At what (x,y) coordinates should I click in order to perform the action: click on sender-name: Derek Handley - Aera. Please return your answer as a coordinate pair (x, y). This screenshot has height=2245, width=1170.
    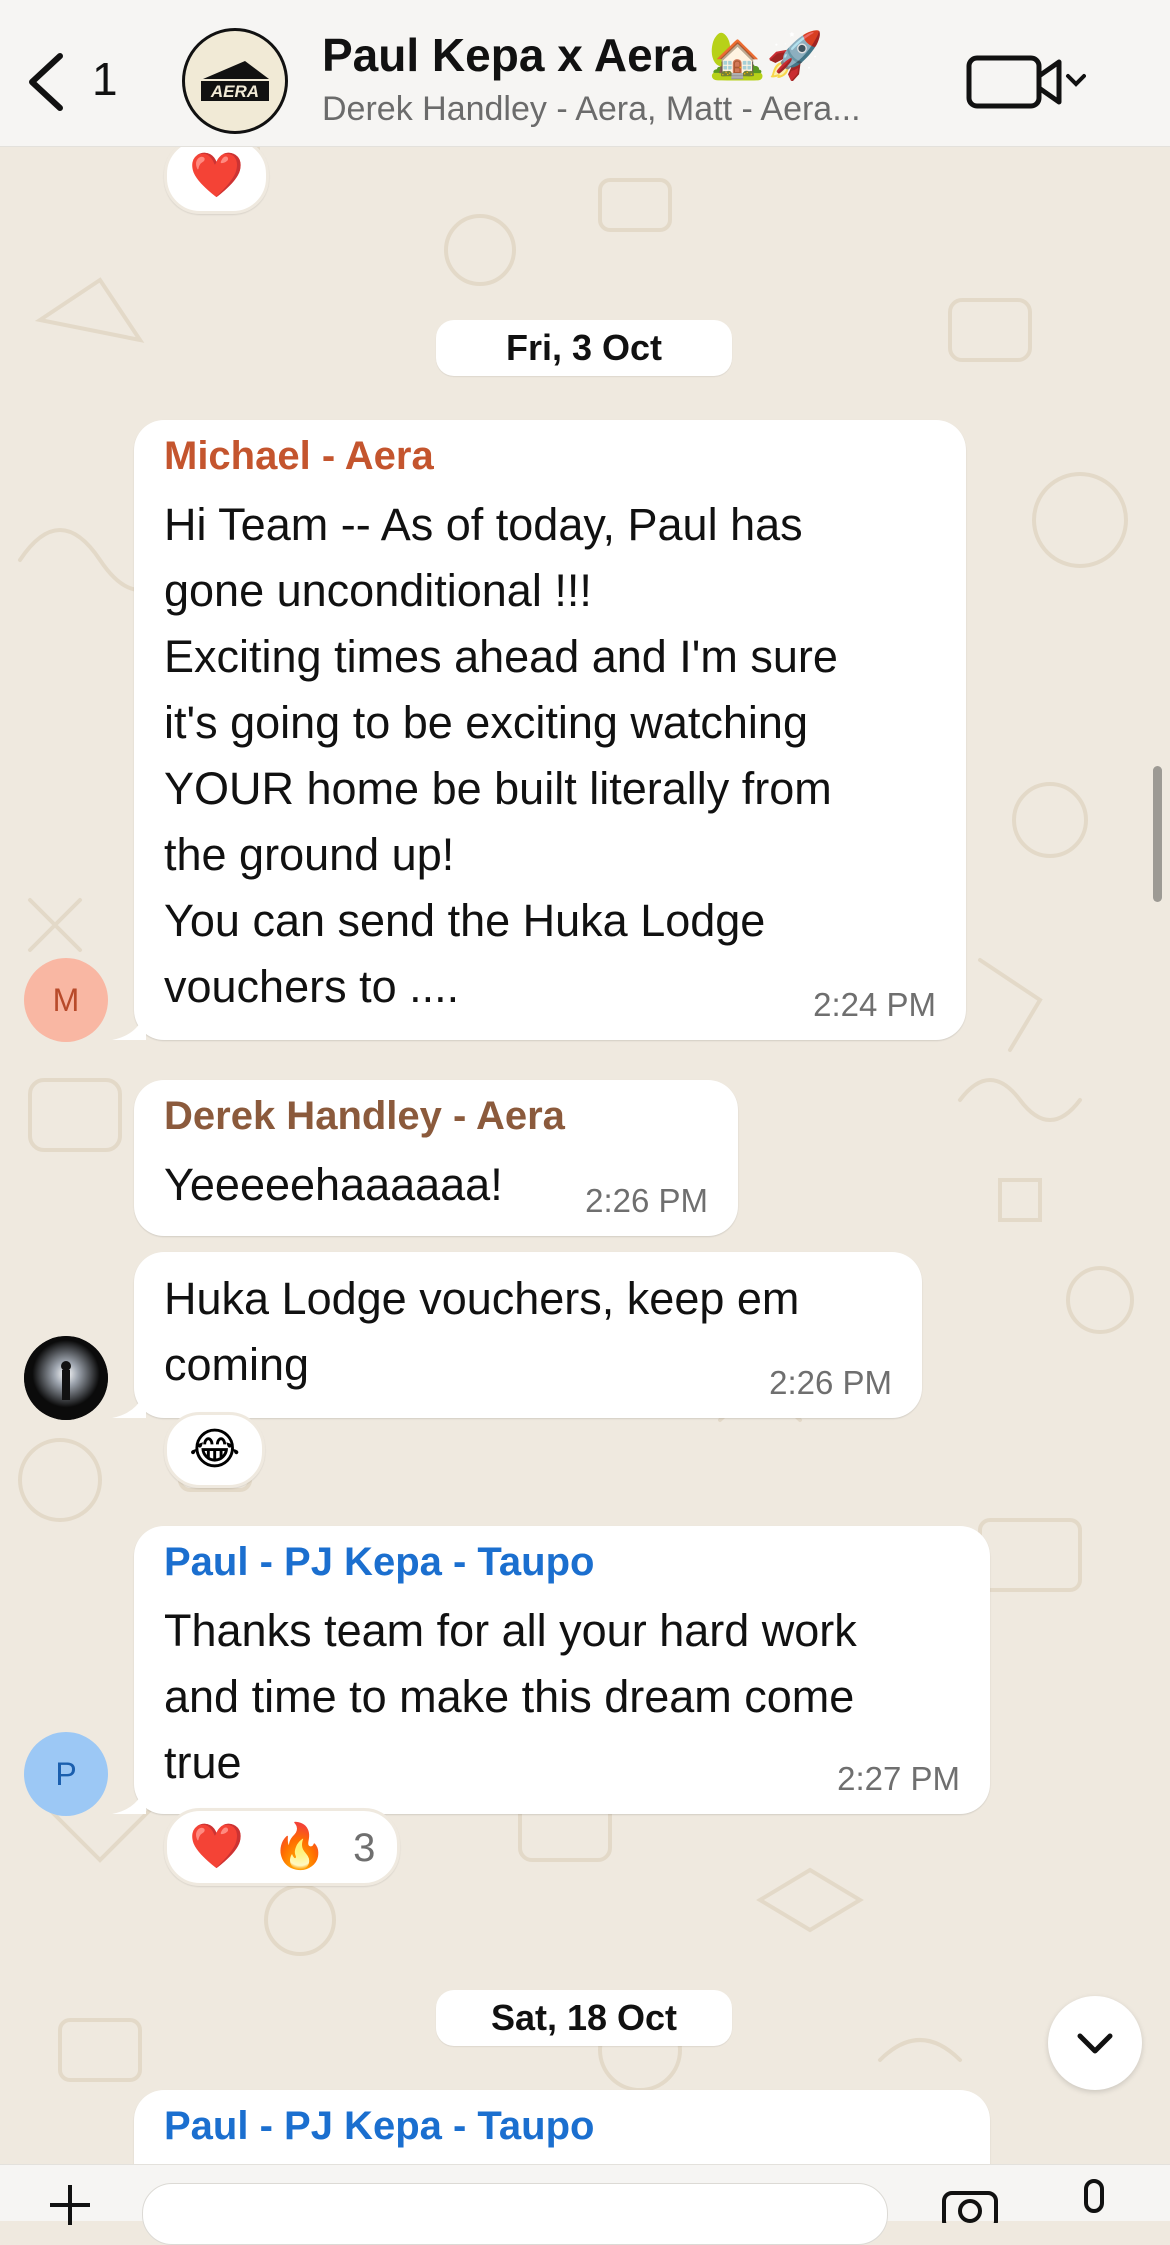
    Looking at the image, I should click on (364, 1116).